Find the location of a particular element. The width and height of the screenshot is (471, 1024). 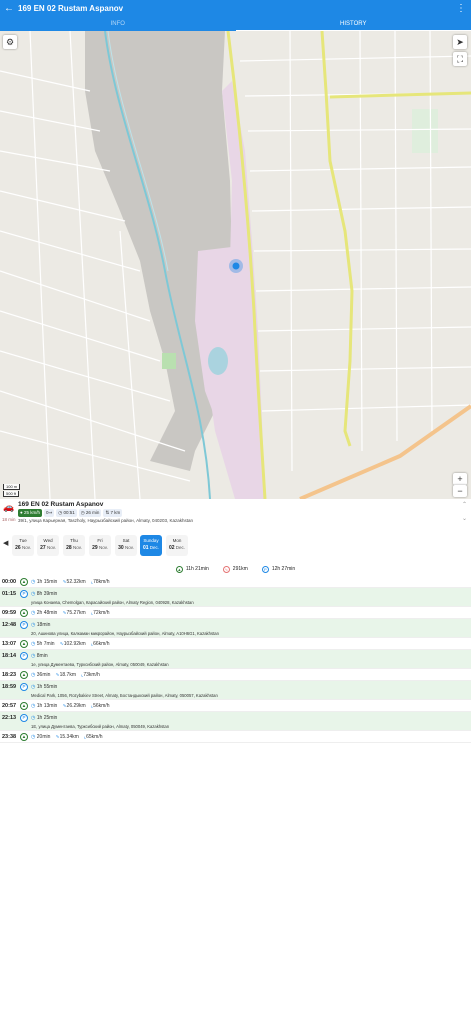

trip-distance: ∿102.92km is located at coordinates (73, 644).